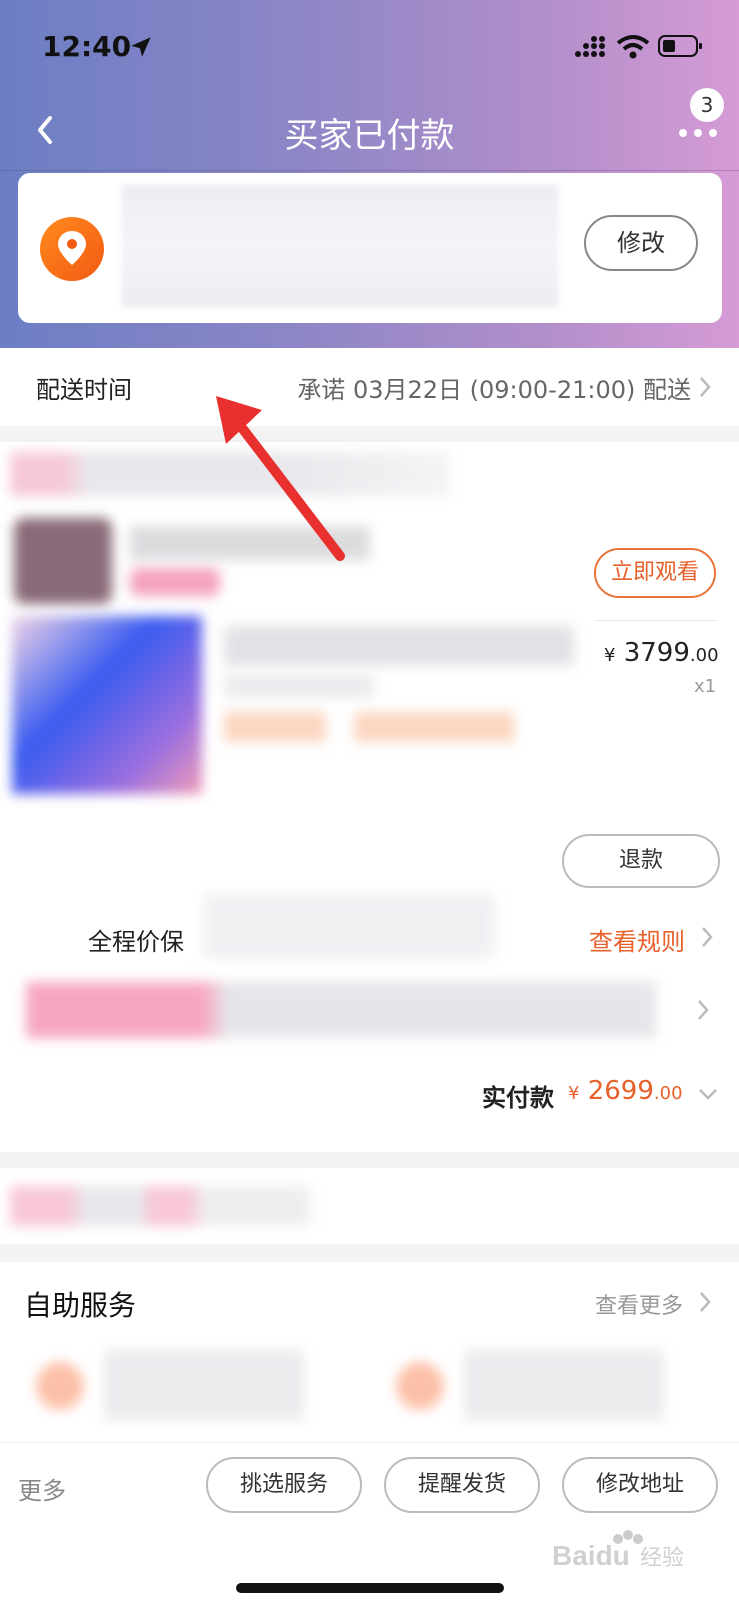  Describe the element at coordinates (705, 686) in the screenshot. I see `product-quantity: x1` at that location.